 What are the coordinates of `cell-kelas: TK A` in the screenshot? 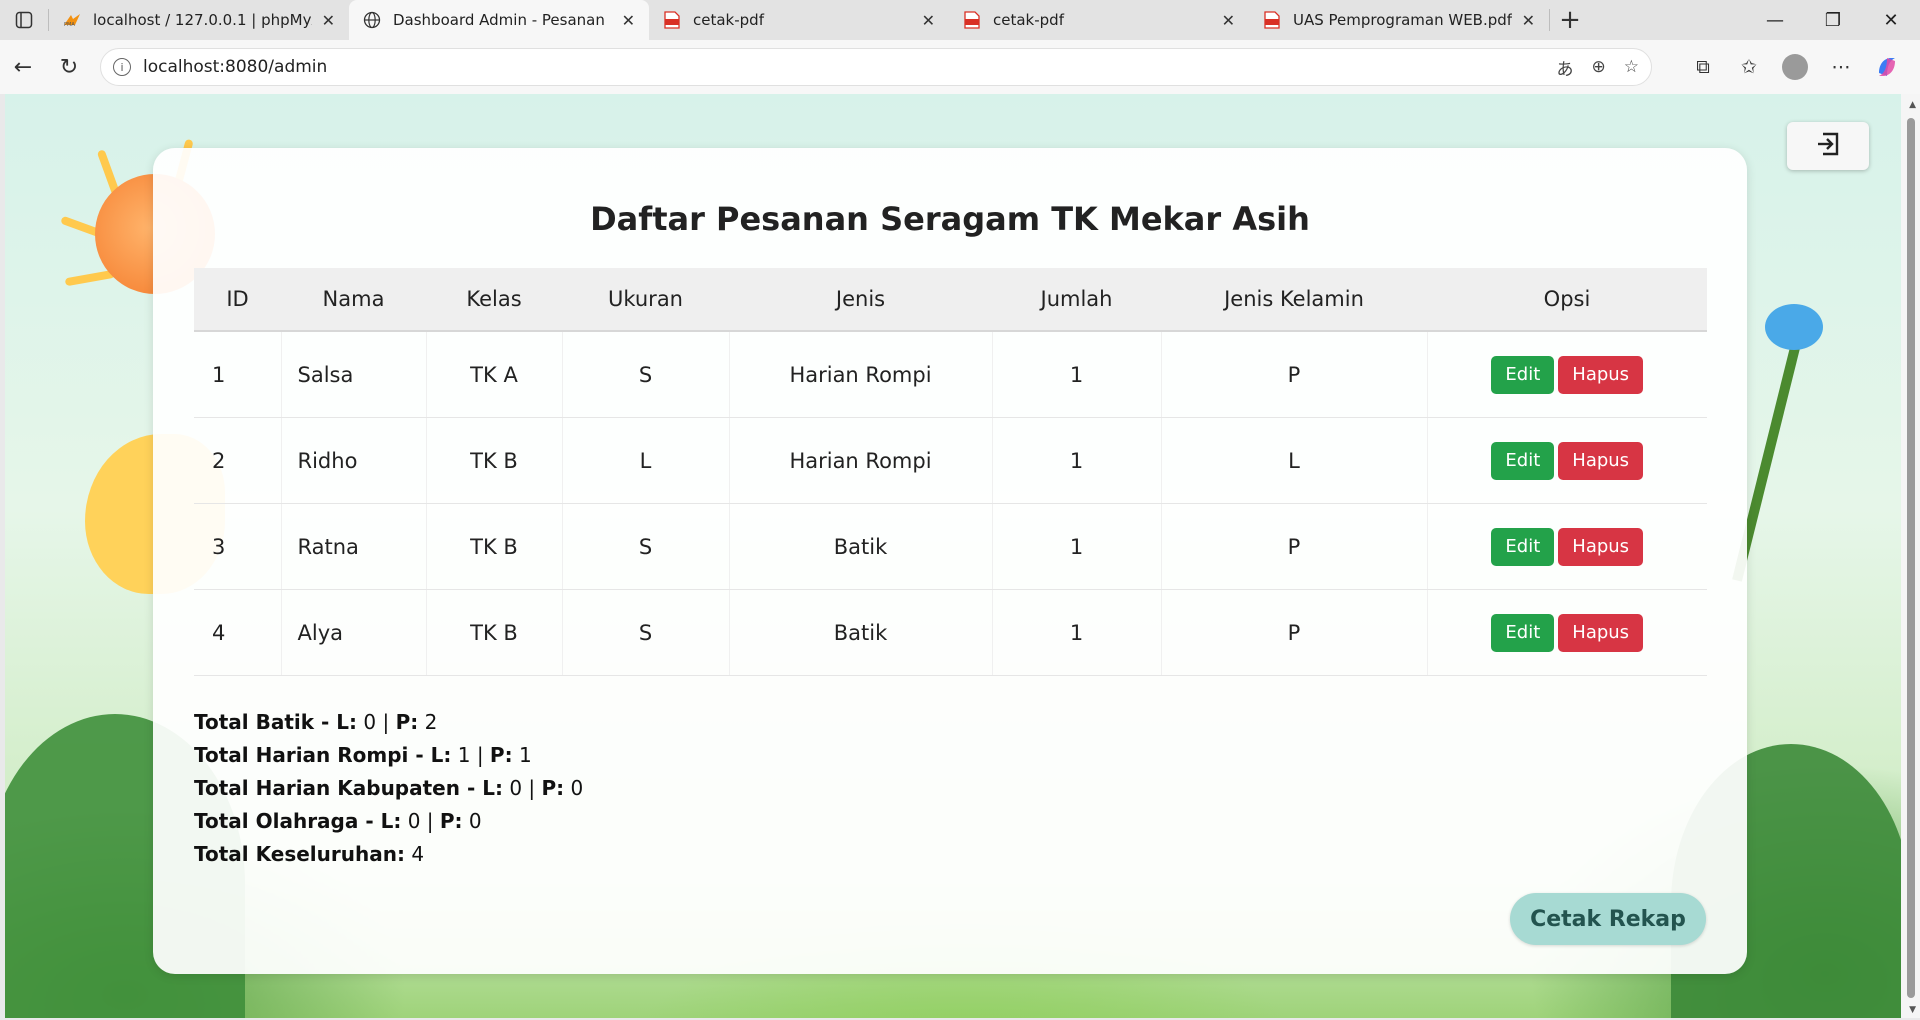 It's located at (494, 374).